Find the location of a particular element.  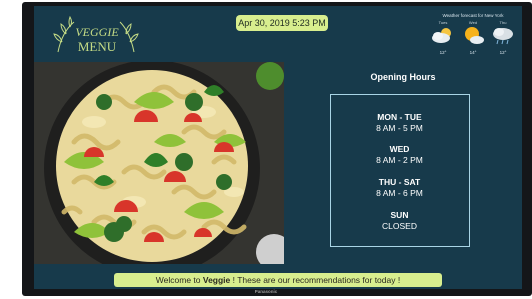

cloud-sun-icon is located at coordinates (441, 35).